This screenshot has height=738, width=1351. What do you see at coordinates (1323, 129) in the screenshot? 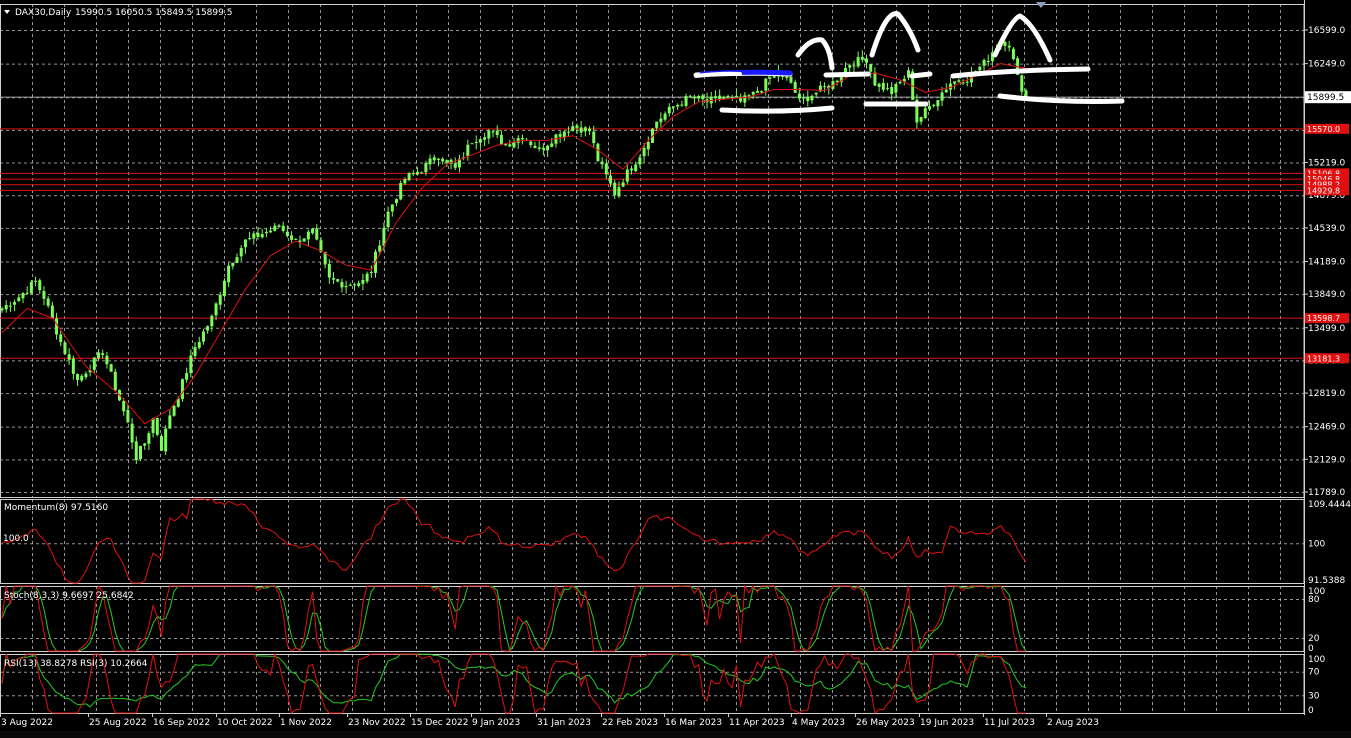
I see `level-label: 15570.0` at bounding box center [1323, 129].